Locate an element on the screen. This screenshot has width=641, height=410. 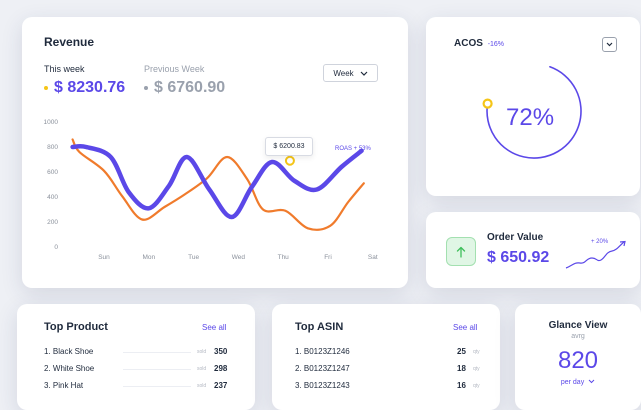
acos-card: ACOS -16% 72% is located at coordinates (533, 106).